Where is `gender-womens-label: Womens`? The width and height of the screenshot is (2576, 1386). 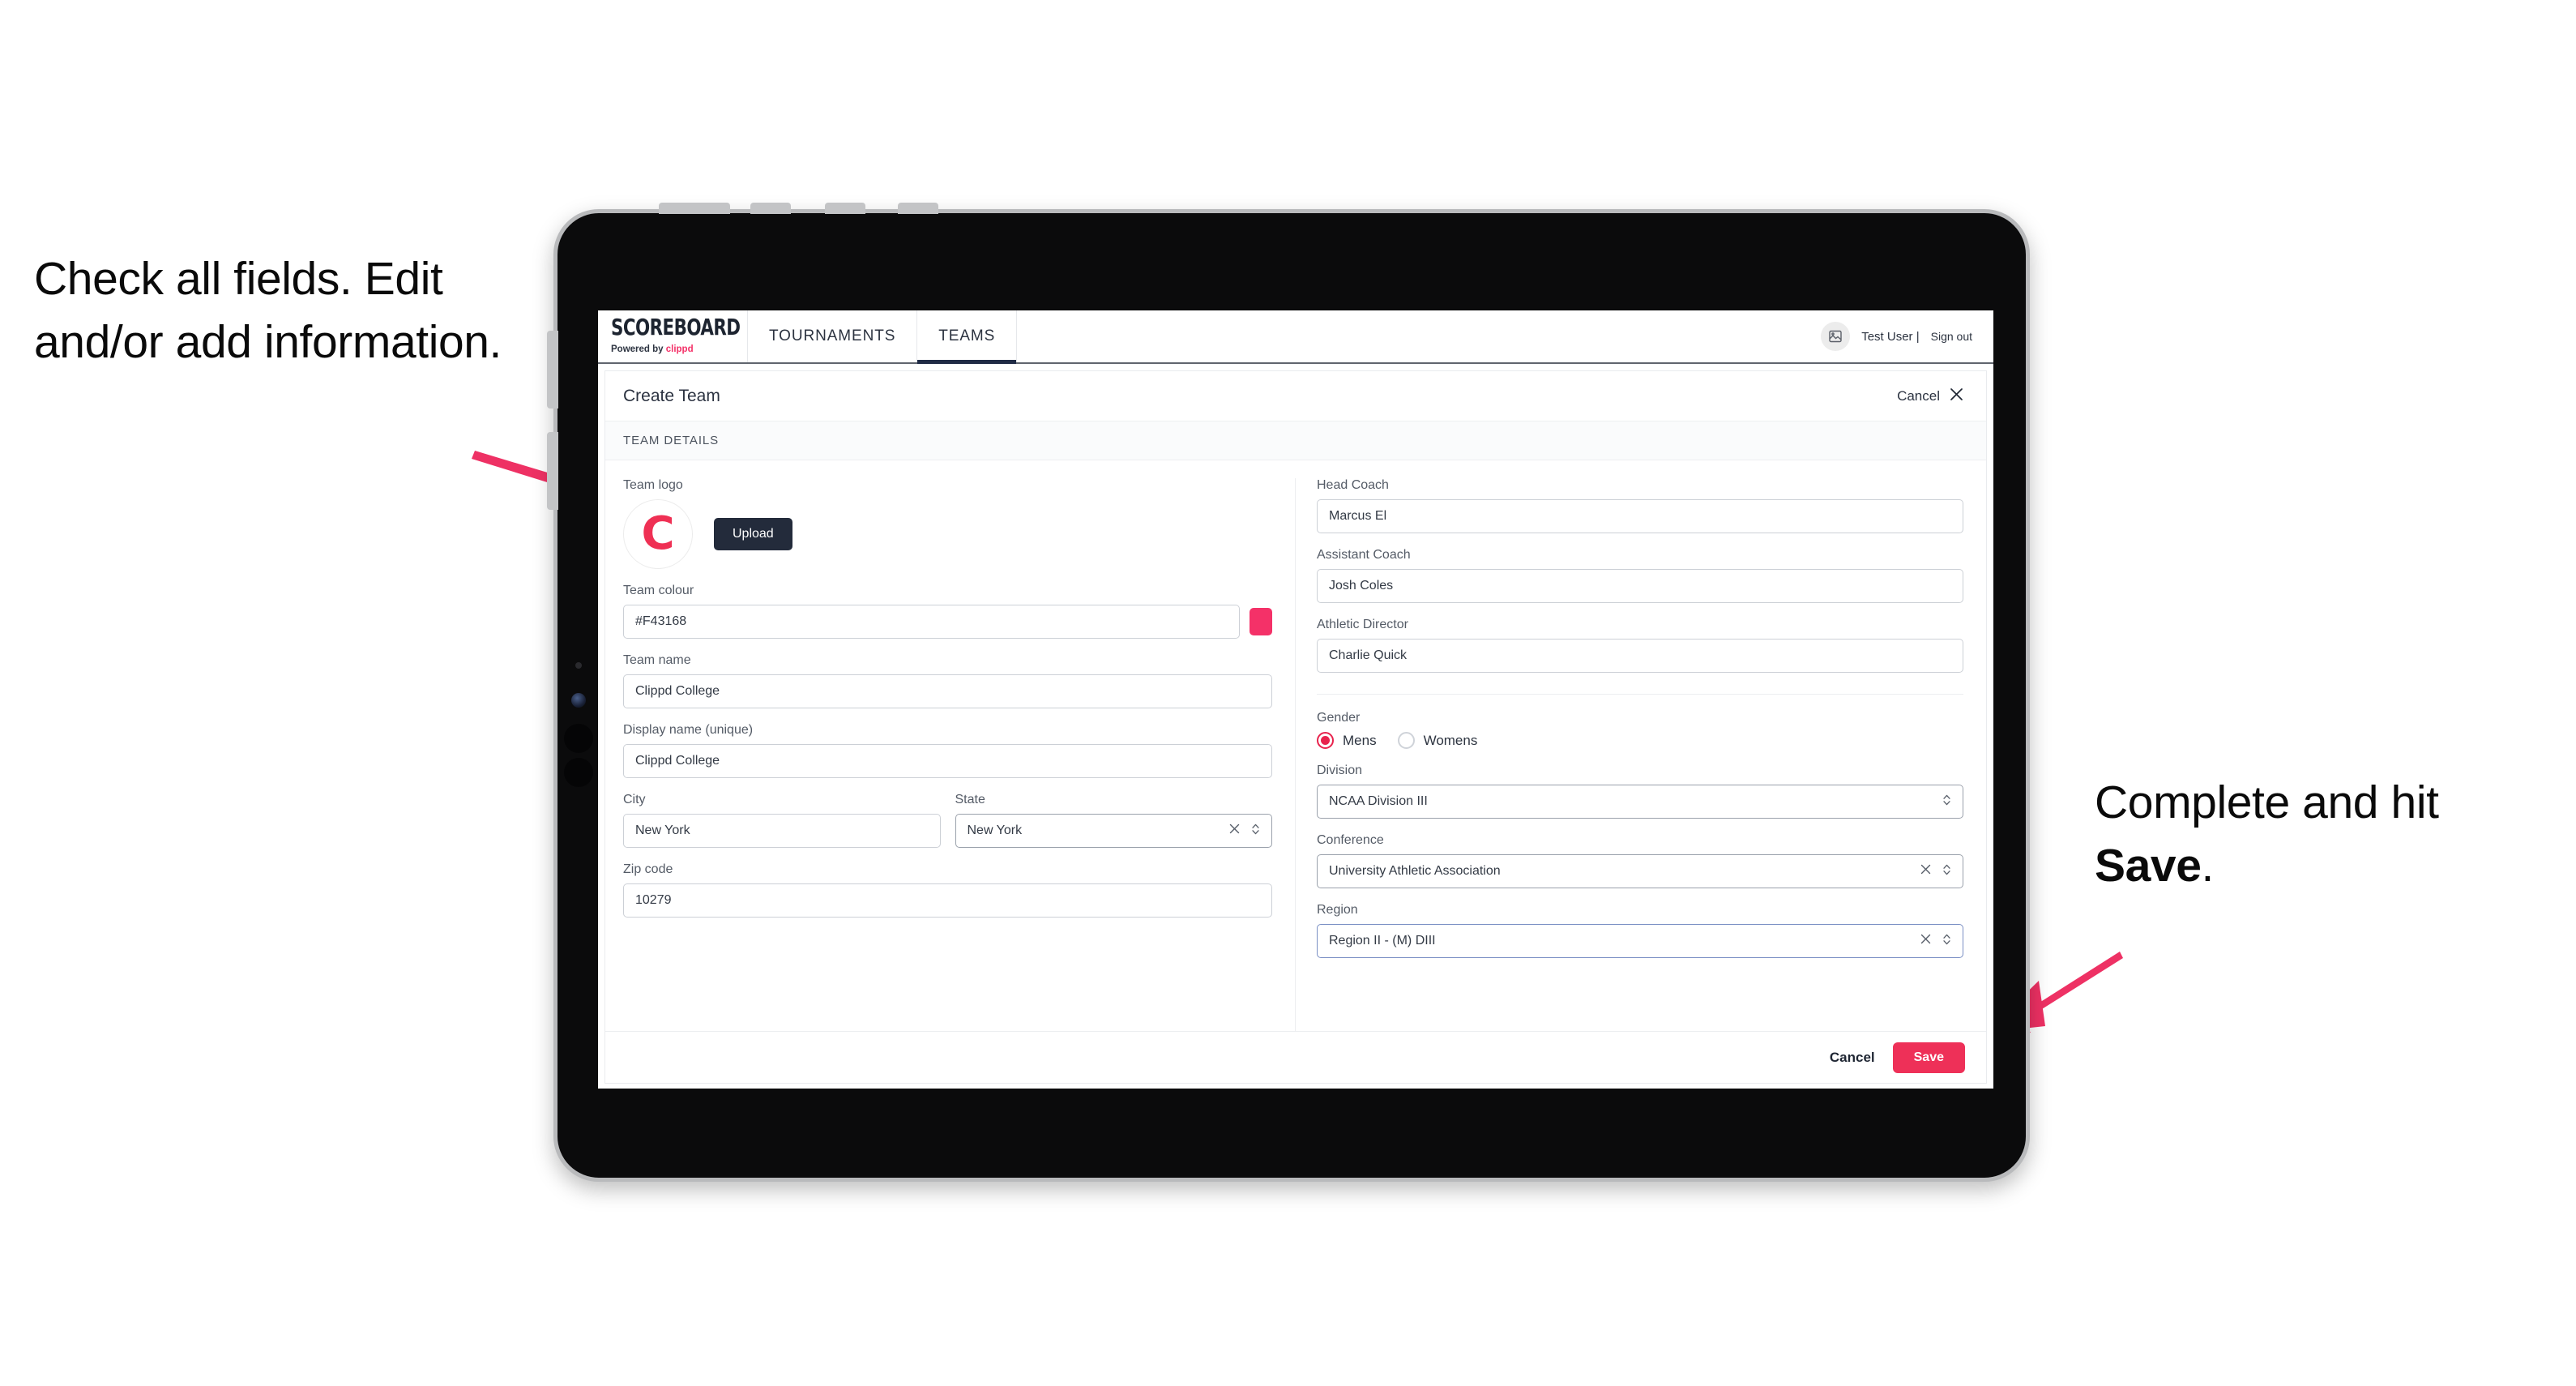 gender-womens-label: Womens is located at coordinates (1450, 740).